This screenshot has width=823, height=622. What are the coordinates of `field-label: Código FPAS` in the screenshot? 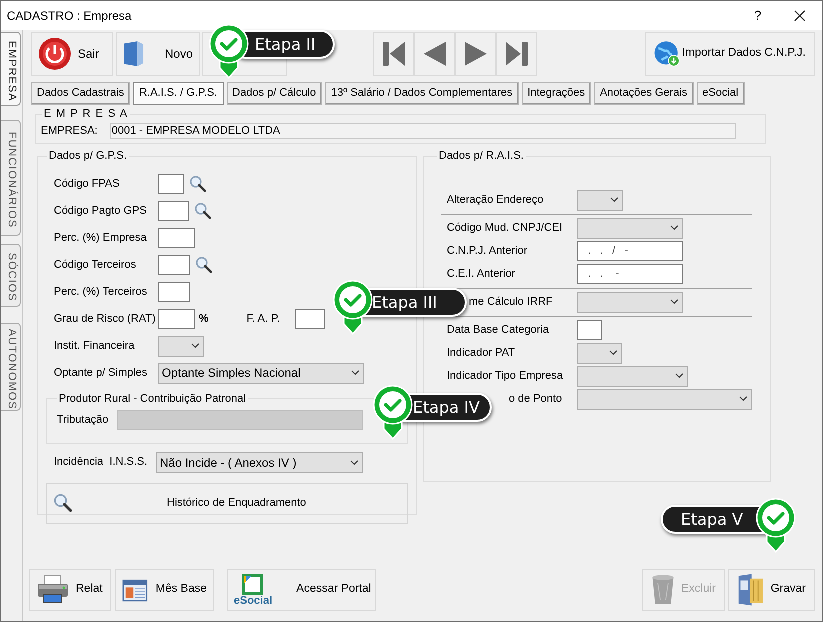 It's located at (87, 184).